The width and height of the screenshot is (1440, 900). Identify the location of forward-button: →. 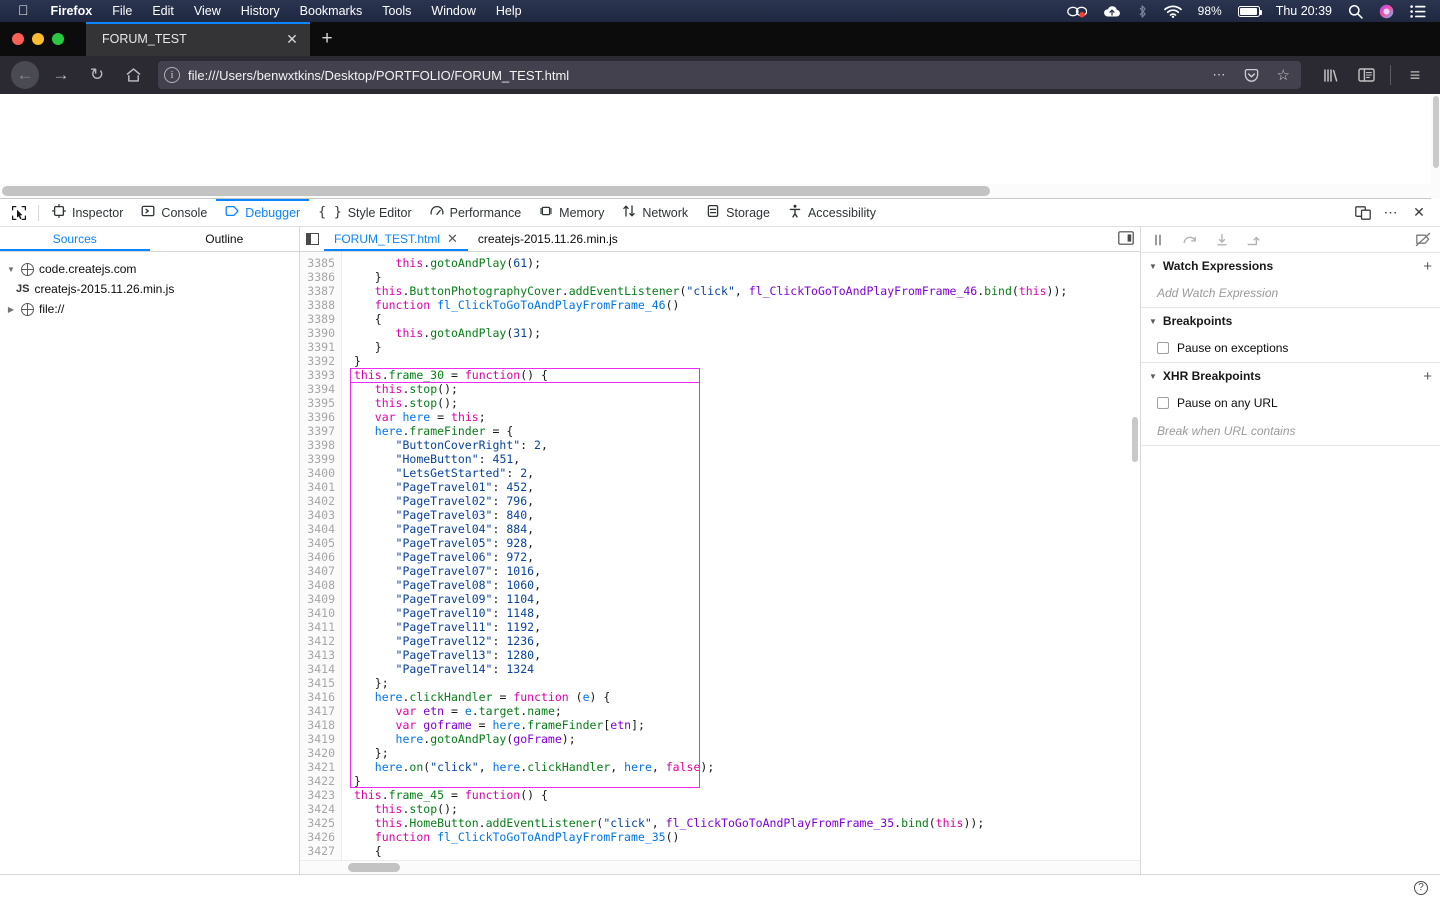
(61, 75).